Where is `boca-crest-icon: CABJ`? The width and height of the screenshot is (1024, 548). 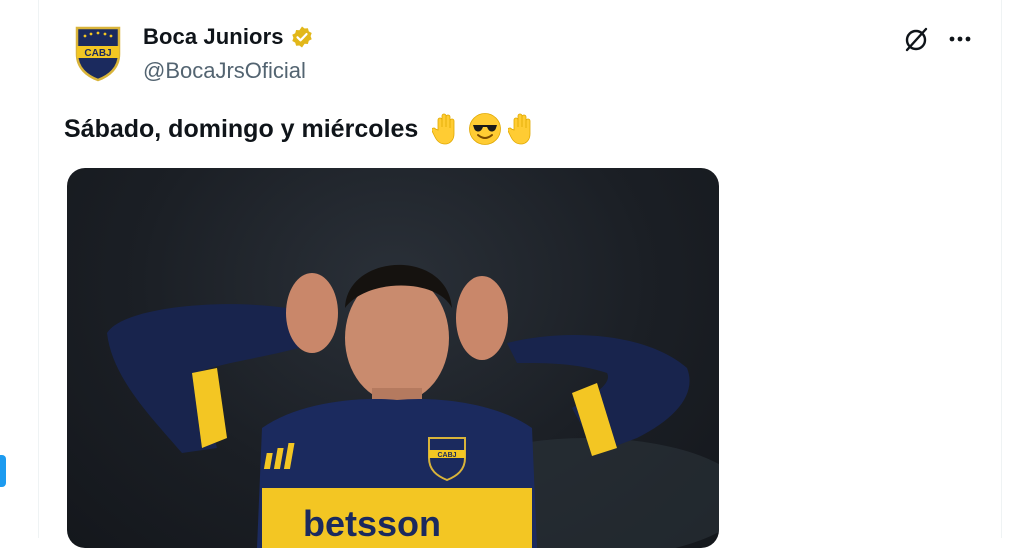
boca-crest-icon: CABJ is located at coordinates (98, 54).